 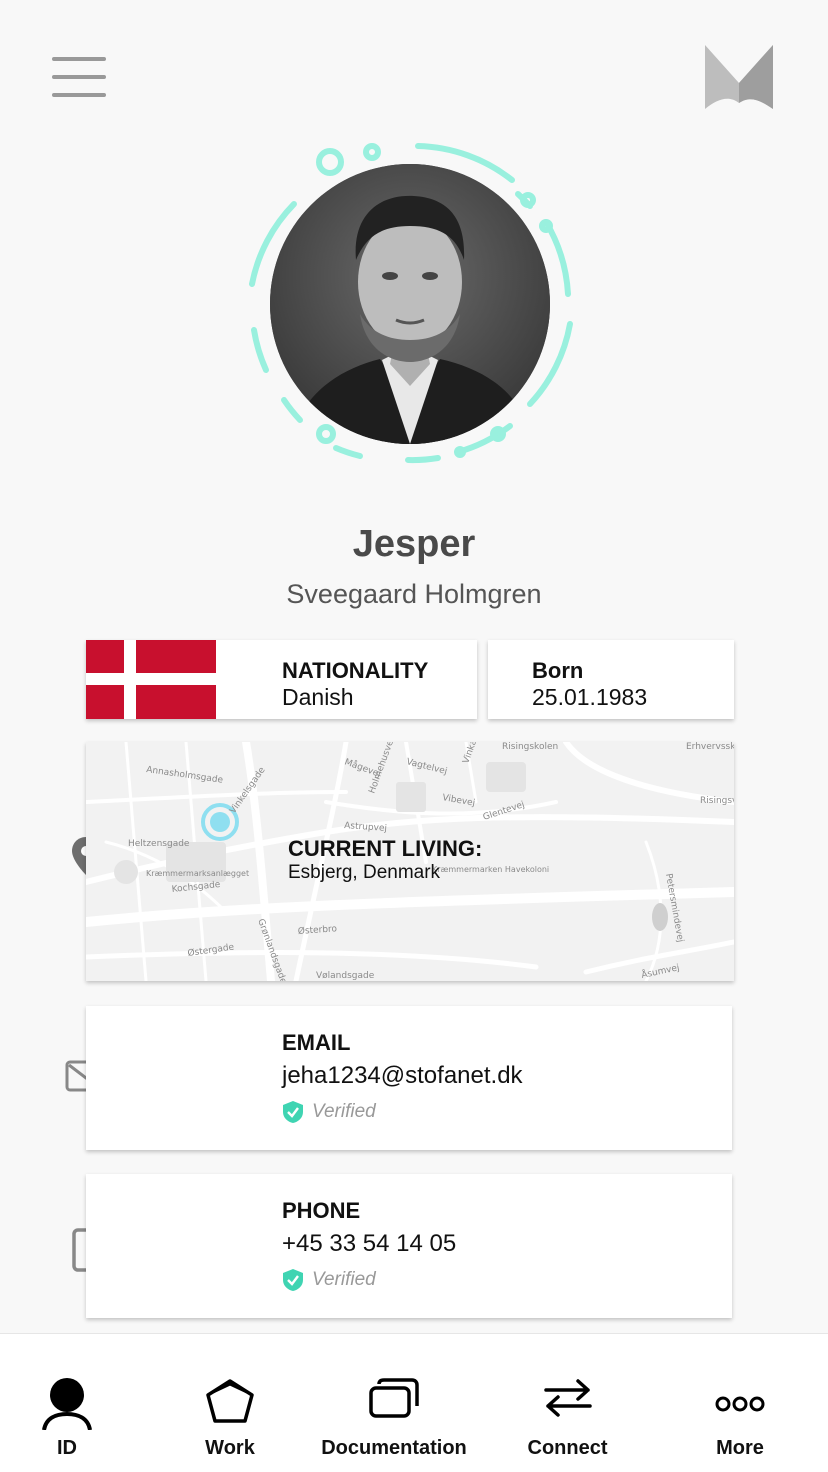 What do you see at coordinates (385, 848) in the screenshot?
I see `current-living-label: CURRENT LIVING:` at bounding box center [385, 848].